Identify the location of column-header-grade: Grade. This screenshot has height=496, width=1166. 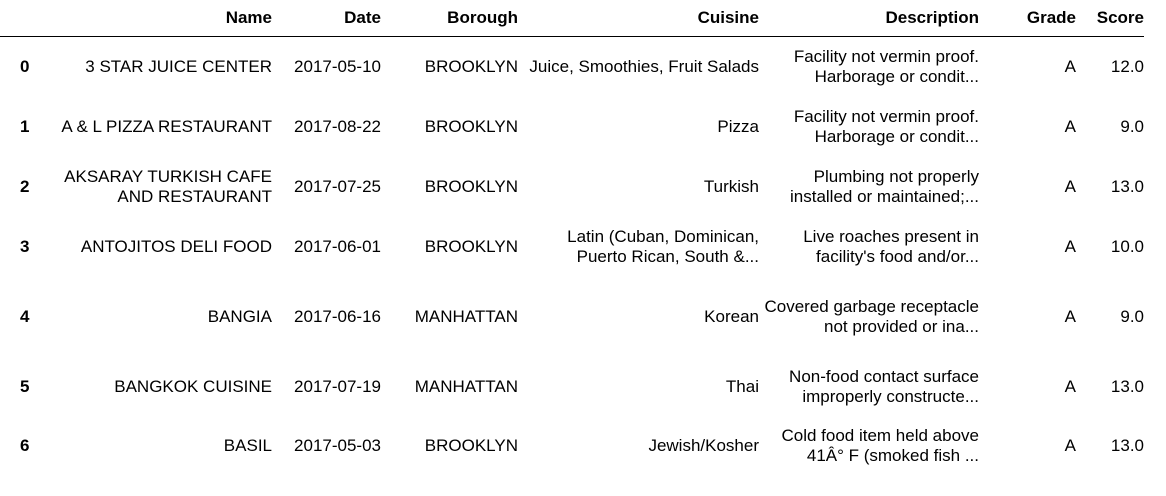
(1027, 18).